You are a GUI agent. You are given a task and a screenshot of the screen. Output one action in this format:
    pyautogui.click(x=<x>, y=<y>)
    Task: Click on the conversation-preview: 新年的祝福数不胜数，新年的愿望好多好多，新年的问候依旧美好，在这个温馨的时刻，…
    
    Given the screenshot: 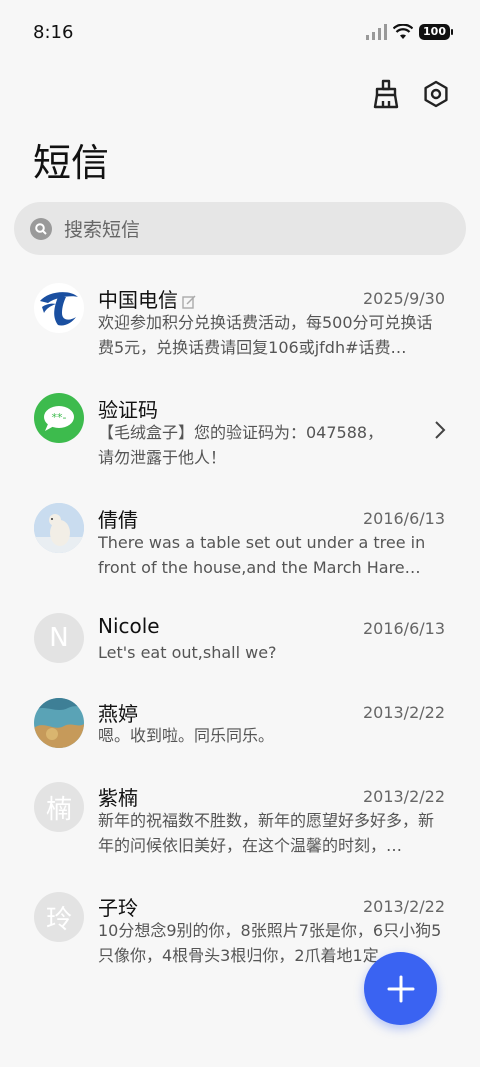 What is the action you would take?
    pyautogui.click(x=266, y=833)
    